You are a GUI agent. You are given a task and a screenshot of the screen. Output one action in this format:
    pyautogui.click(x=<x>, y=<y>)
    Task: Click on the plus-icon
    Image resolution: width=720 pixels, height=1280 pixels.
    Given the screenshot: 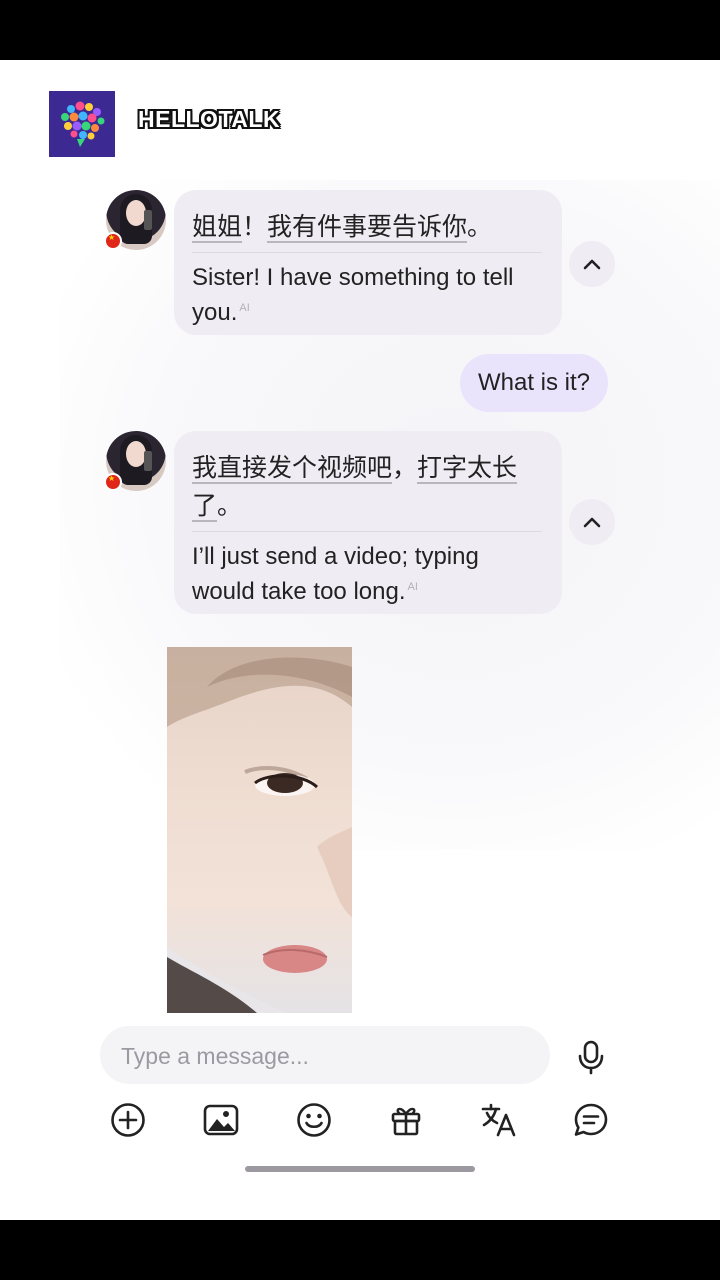 What is the action you would take?
    pyautogui.click(x=128, y=1120)
    